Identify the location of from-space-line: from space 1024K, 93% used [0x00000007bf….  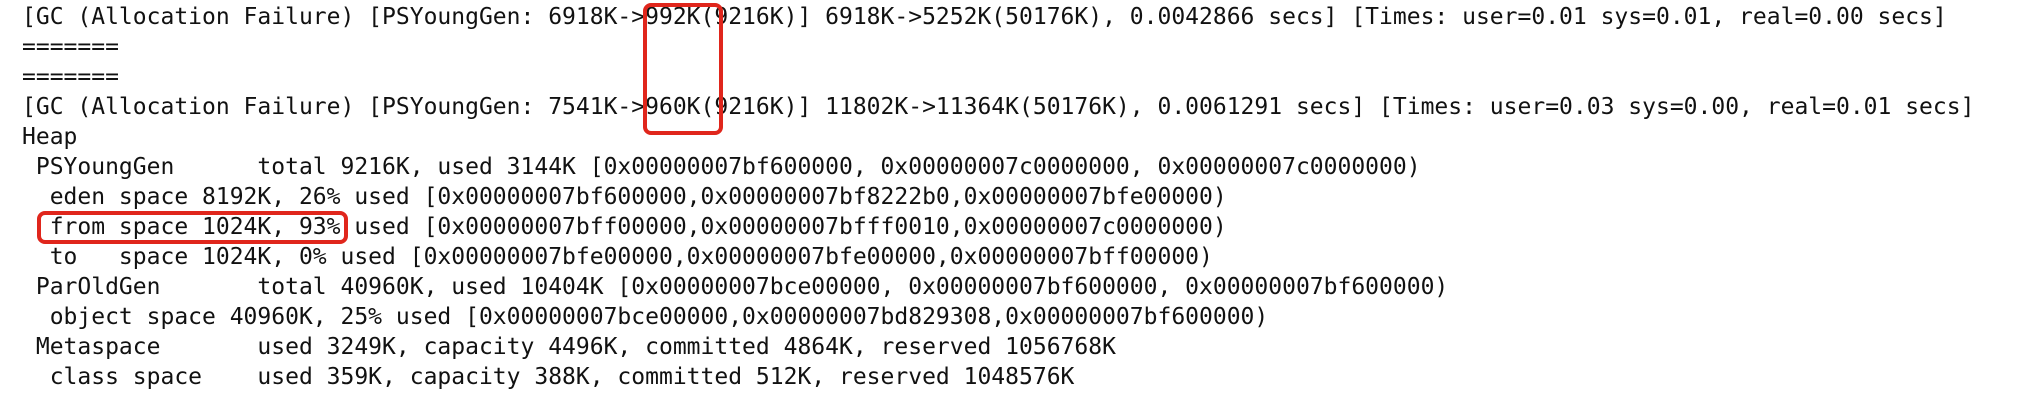
(624, 227).